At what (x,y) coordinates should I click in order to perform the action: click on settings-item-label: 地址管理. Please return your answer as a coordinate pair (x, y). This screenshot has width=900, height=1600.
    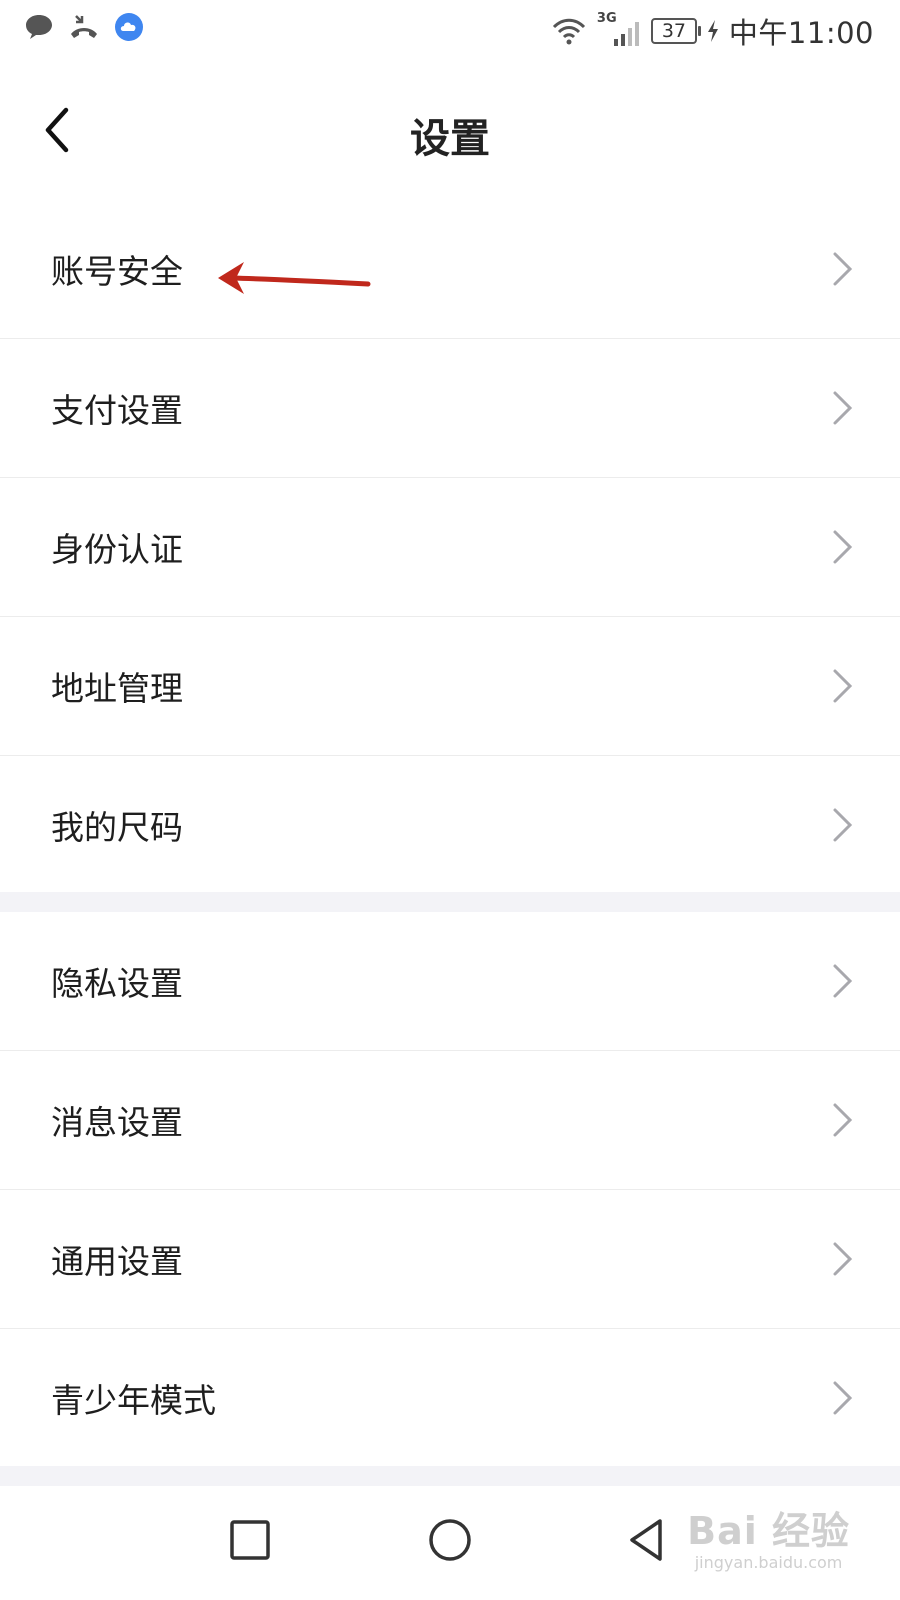
    Looking at the image, I should click on (117, 688).